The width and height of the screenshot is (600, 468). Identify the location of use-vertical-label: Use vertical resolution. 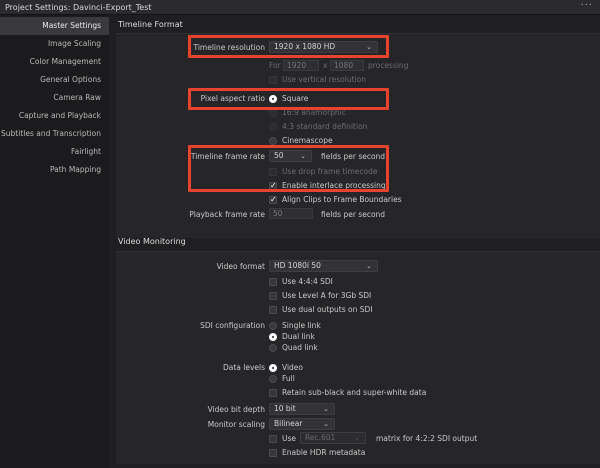
(324, 79).